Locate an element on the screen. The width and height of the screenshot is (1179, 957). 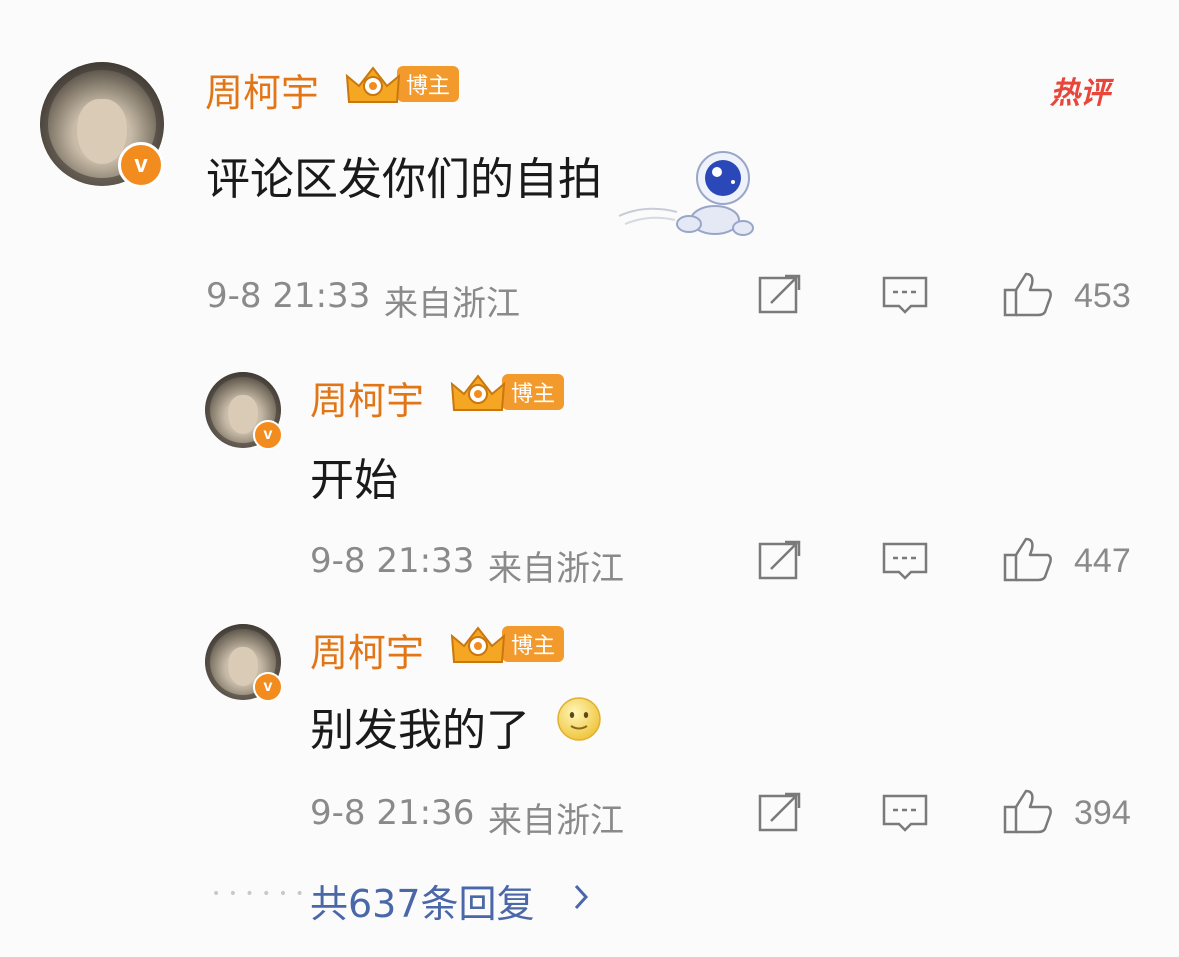
like-count: 453 is located at coordinates (1102, 296).